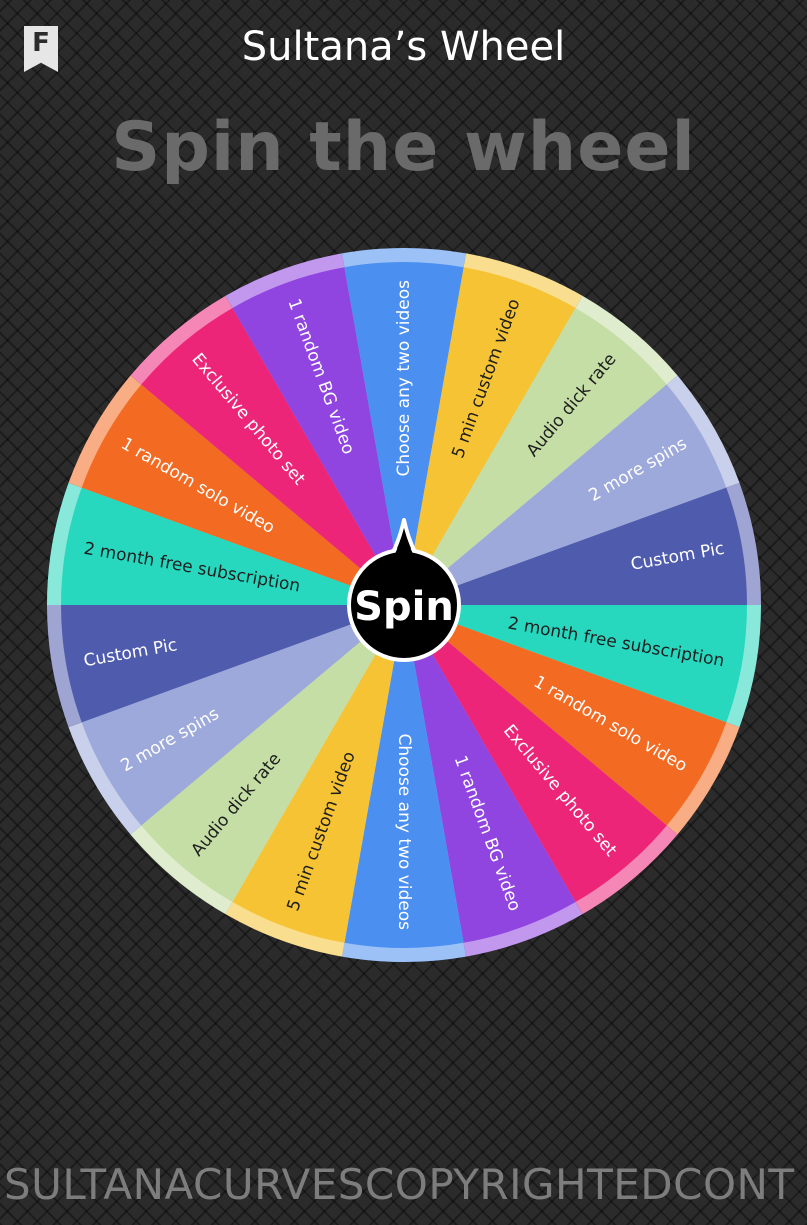 This screenshot has width=807, height=1225. Describe the element at coordinates (399, 1184) in the screenshot. I see `copyright-watermark: SULTANACURVESCOPYRIGHTEDCONT` at that location.